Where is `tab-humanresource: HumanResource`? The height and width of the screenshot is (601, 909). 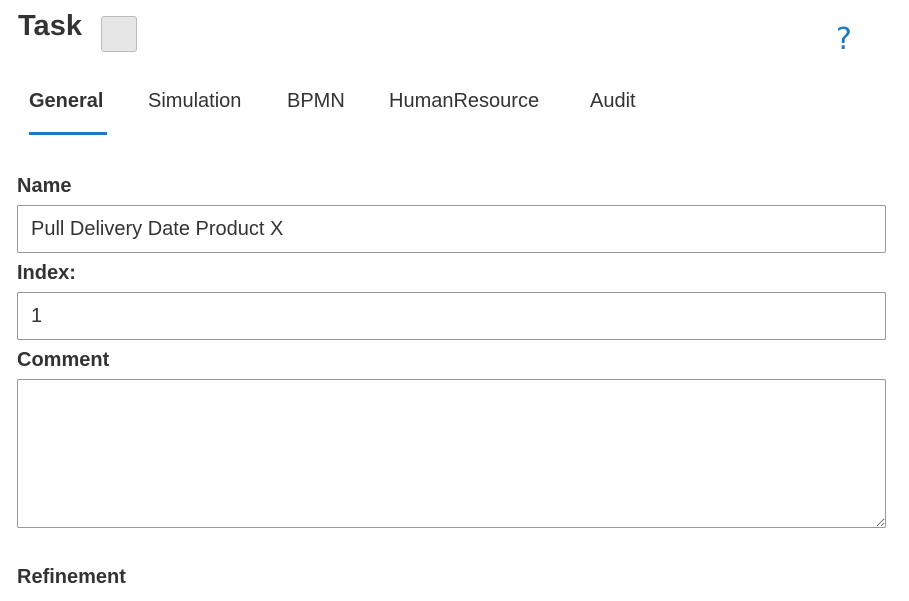 tab-humanresource: HumanResource is located at coordinates (464, 101).